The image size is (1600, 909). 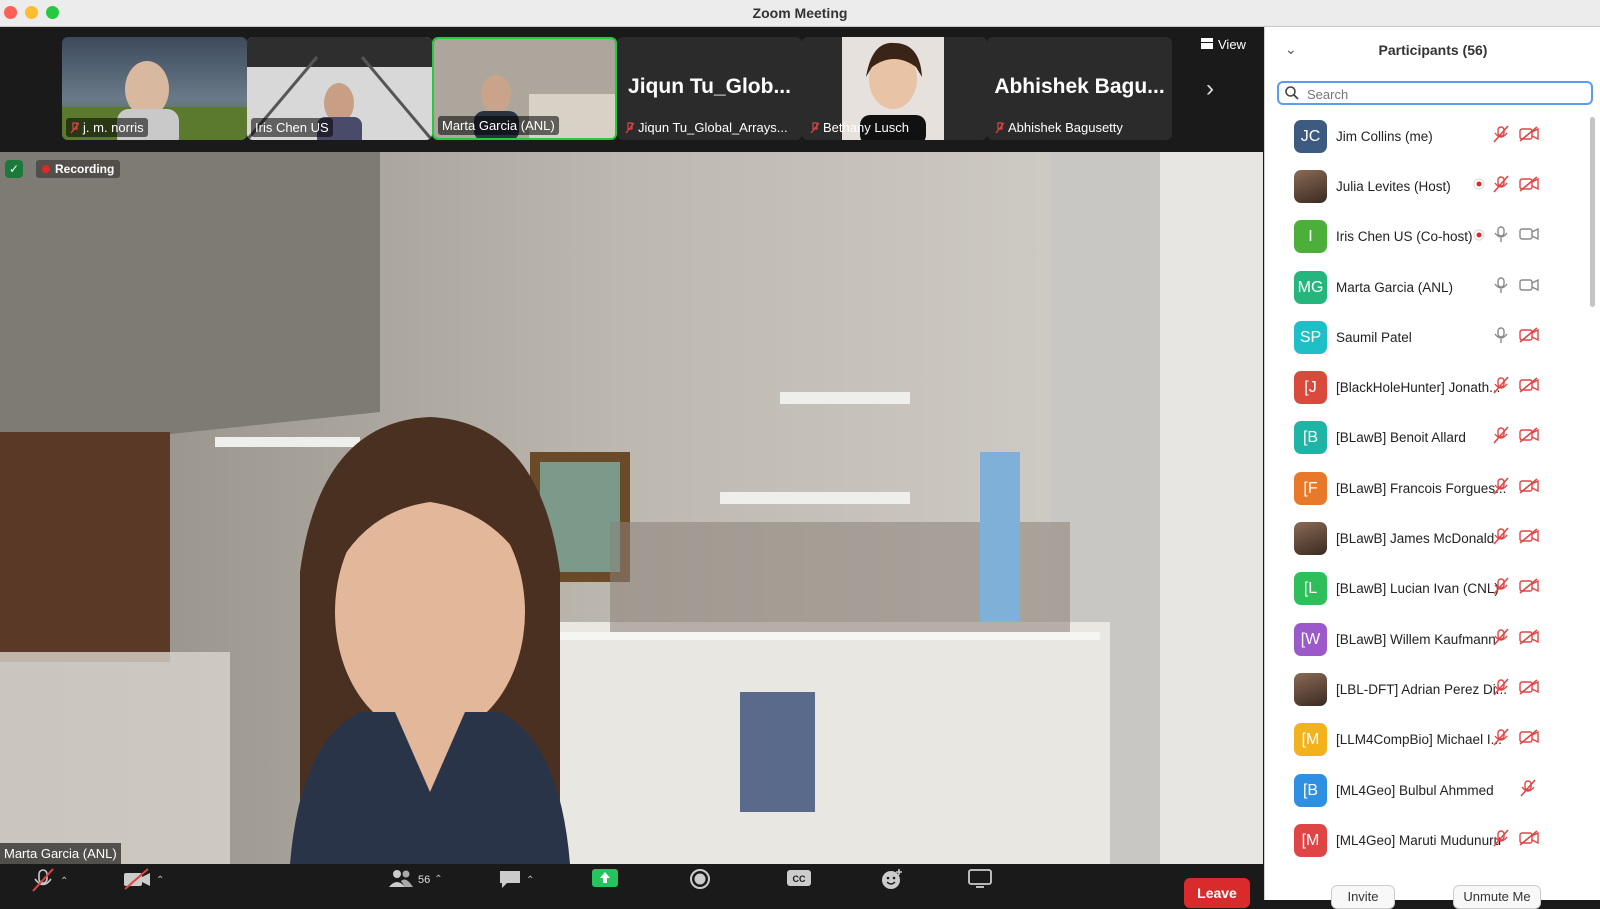 What do you see at coordinates (160, 880) in the screenshot?
I see `video-options-caret-icon: ⌃` at bounding box center [160, 880].